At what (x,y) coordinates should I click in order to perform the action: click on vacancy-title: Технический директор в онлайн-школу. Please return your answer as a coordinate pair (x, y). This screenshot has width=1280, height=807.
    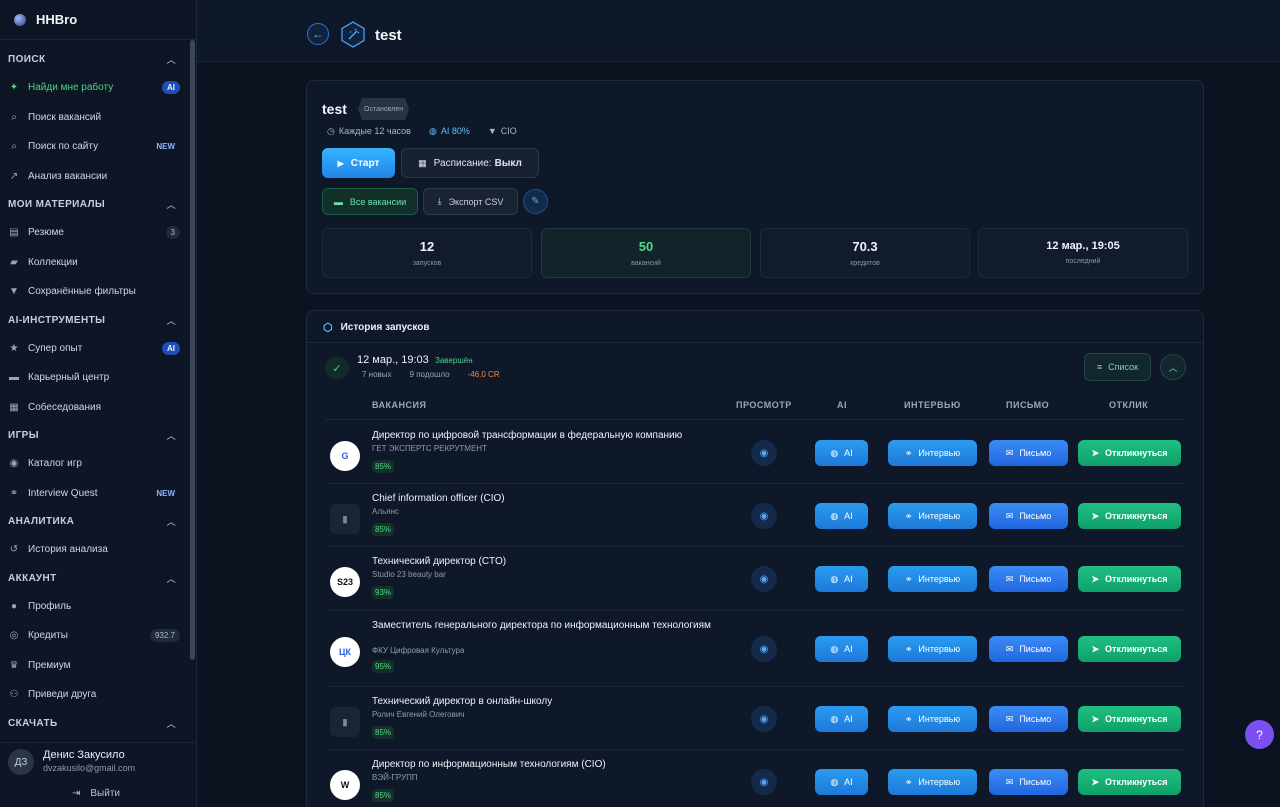
    Looking at the image, I should click on (552, 702).